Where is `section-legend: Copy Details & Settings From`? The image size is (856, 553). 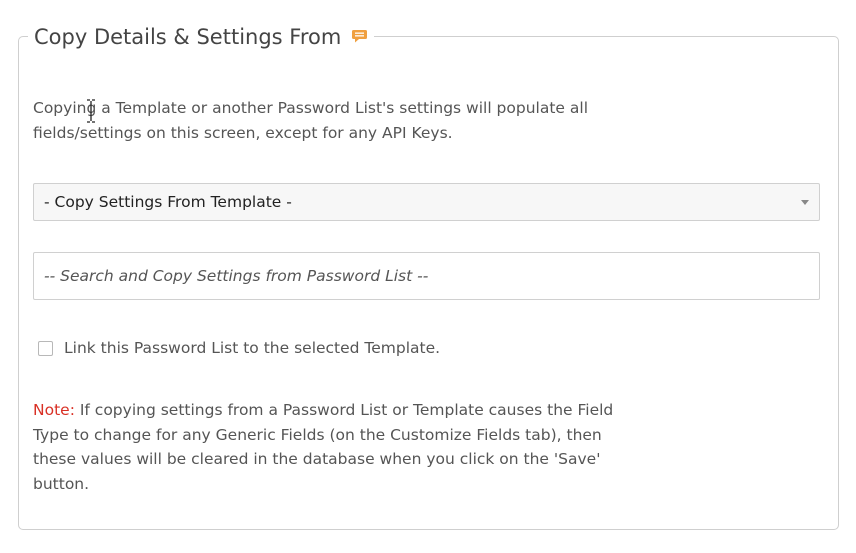
section-legend: Copy Details & Settings From is located at coordinates (201, 37).